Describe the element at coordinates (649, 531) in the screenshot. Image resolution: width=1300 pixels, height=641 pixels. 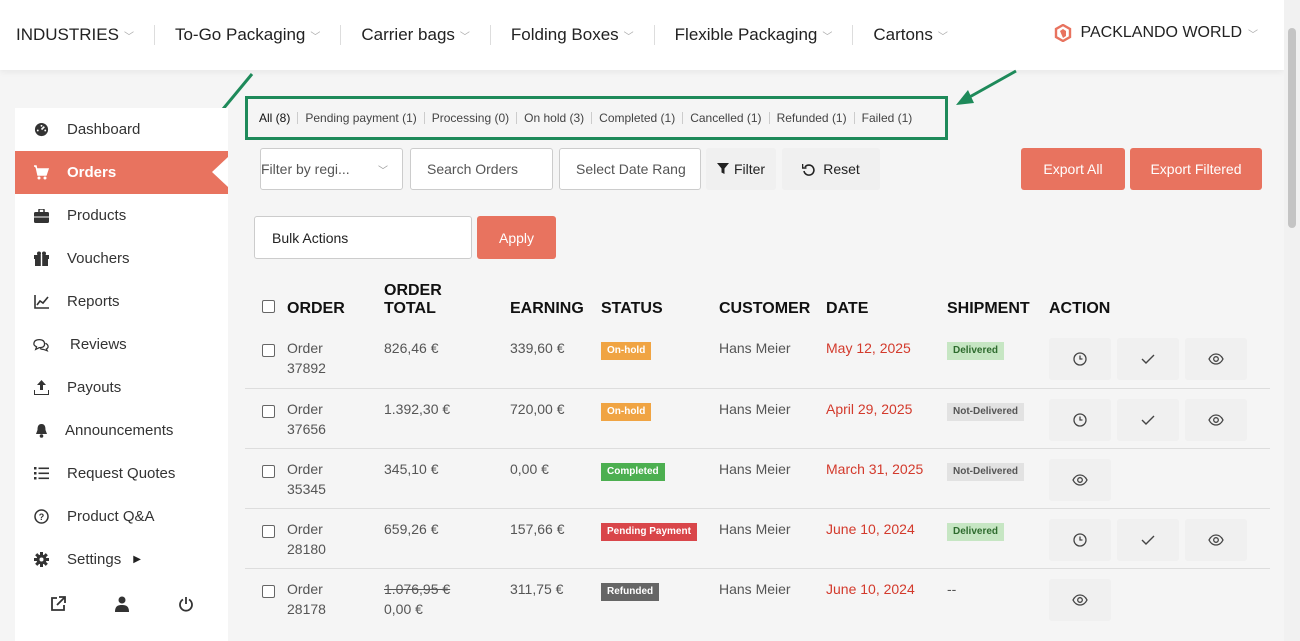
I see `status-badge: Pending Payment` at that location.